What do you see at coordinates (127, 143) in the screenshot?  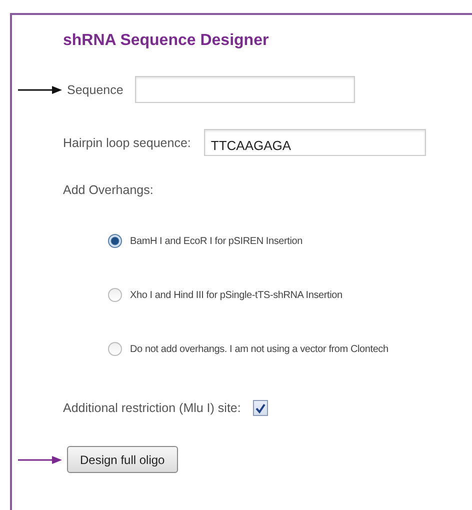 I see `field-label: Hairpin loop sequence:` at bounding box center [127, 143].